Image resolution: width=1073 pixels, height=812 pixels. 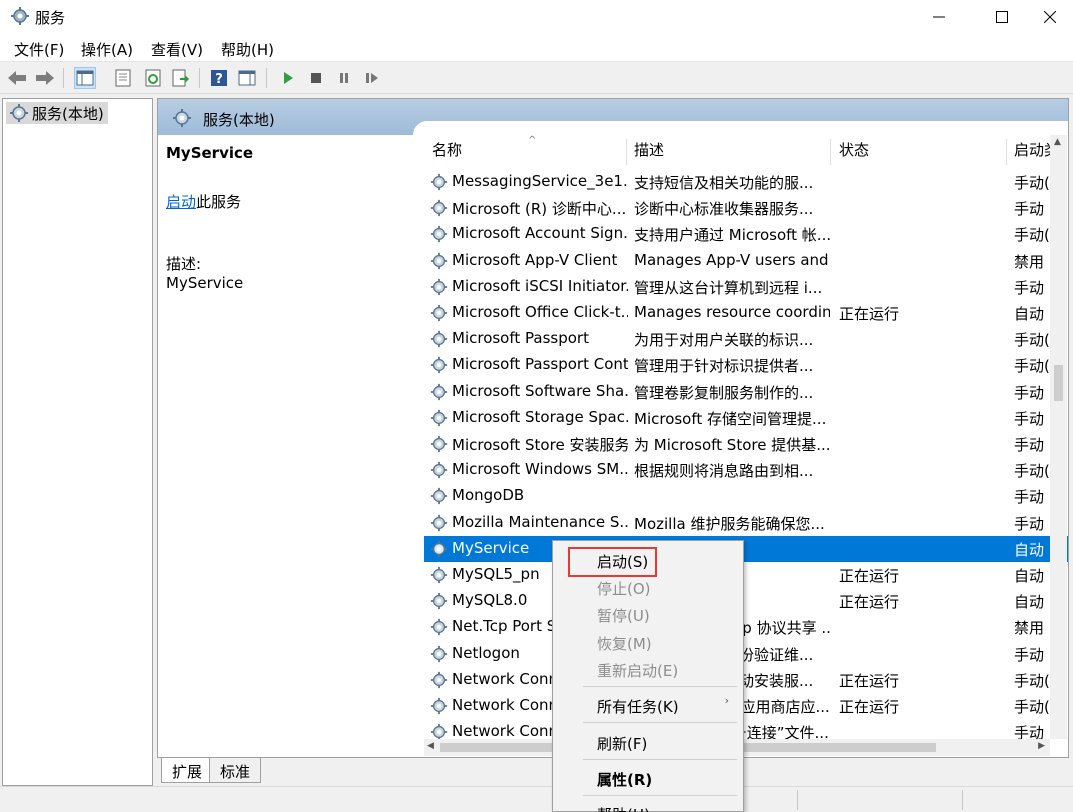 I want to click on menu-item-refresh: 刷新(F), so click(x=622, y=743).